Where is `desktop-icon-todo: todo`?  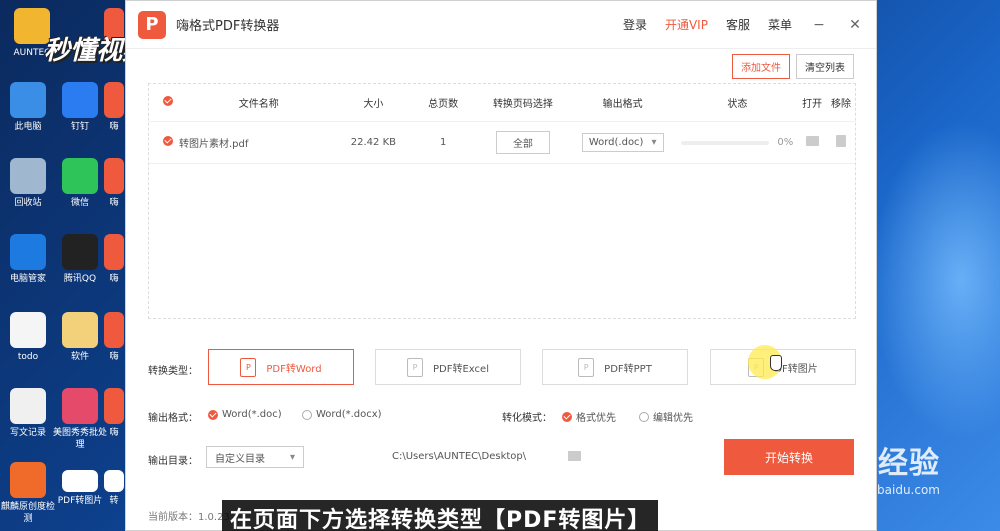
desktop-icon-todo: todo is located at coordinates (28, 337).